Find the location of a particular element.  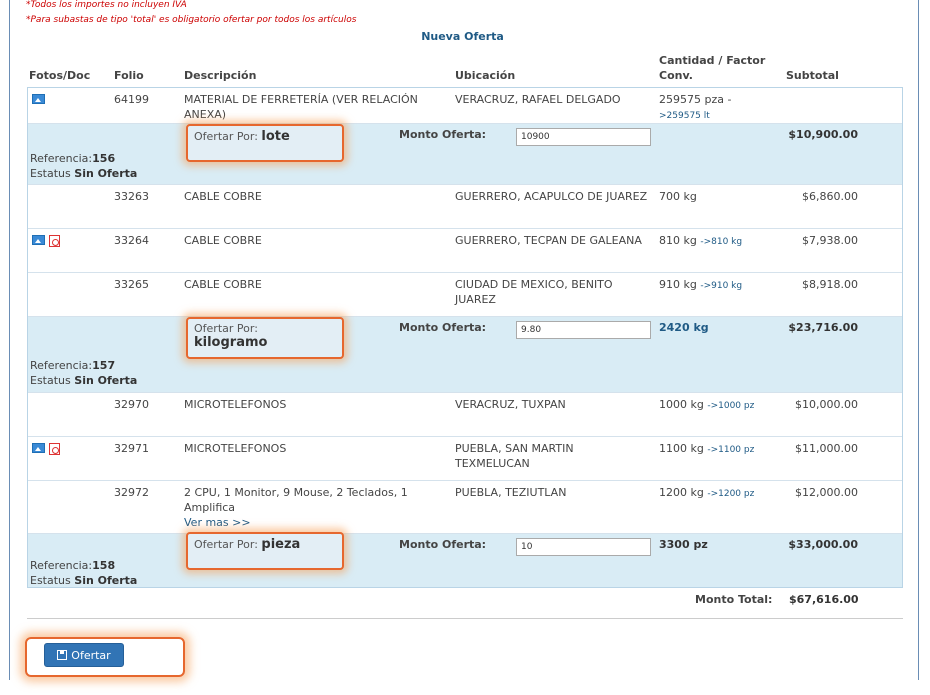

cantidad-value: 910 kg is located at coordinates (678, 284).